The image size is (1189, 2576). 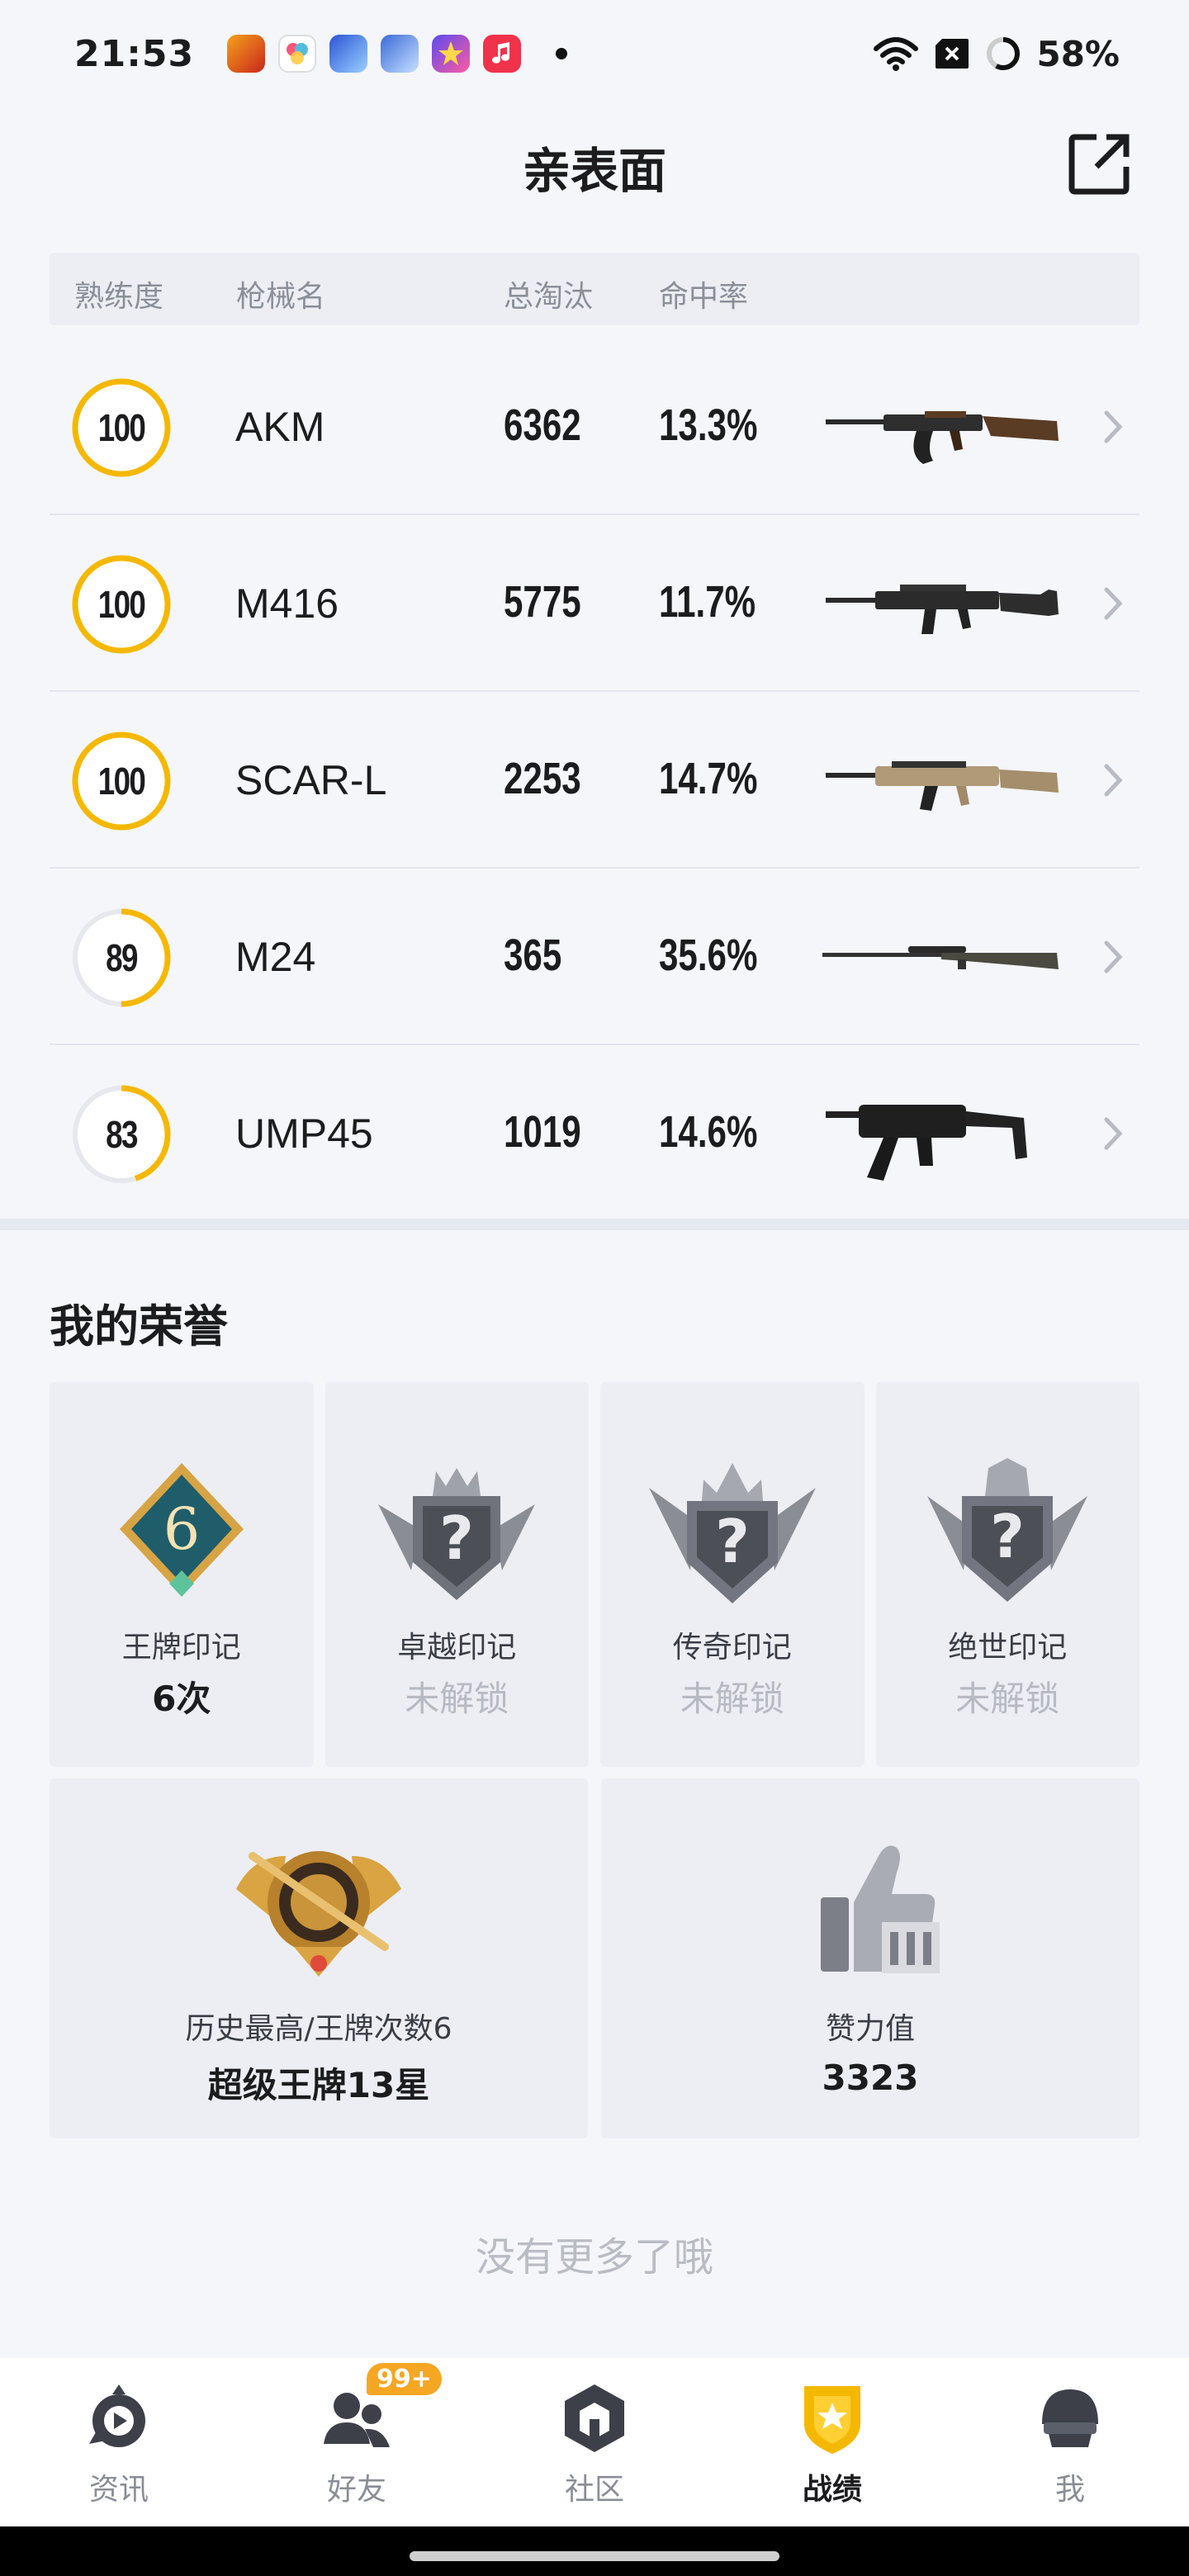 I want to click on weapon-kills: 5775, so click(x=542, y=602).